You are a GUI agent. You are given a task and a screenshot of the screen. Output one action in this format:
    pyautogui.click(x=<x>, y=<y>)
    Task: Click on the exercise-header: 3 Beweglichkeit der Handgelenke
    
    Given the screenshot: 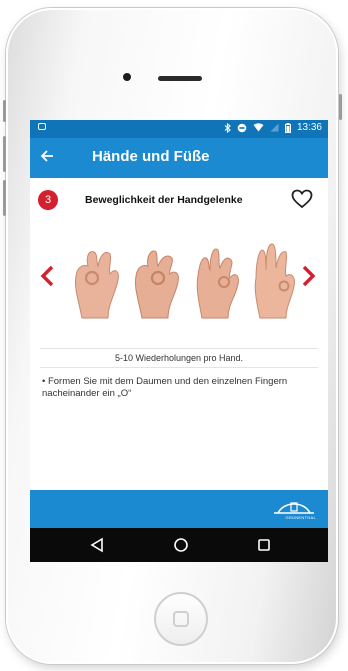 What is the action you would take?
    pyautogui.click(x=179, y=199)
    